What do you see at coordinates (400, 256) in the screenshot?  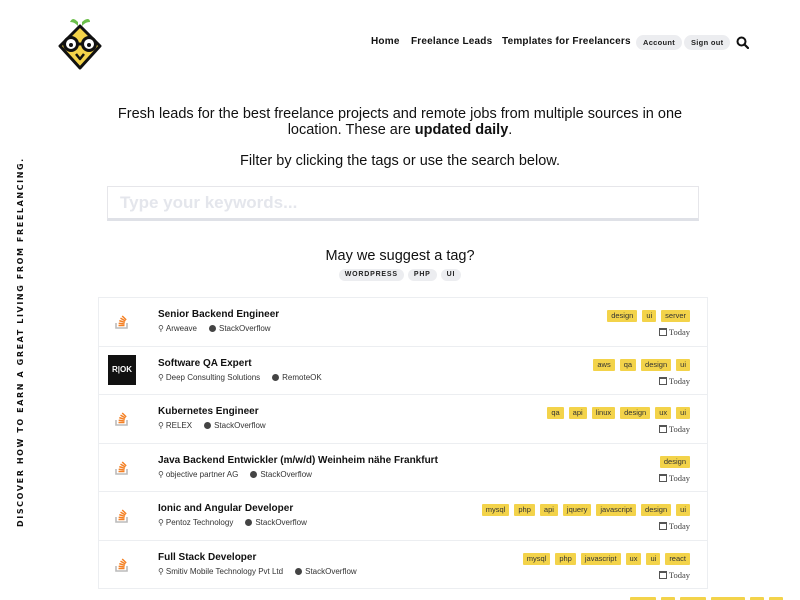 I see `suggest-heading: May we suggest a tag?` at bounding box center [400, 256].